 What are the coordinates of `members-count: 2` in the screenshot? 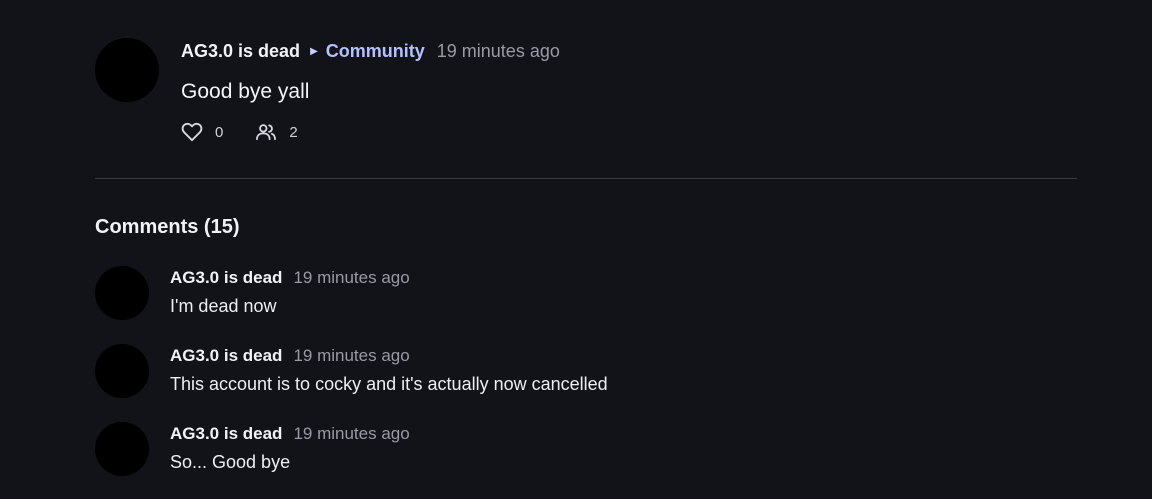 It's located at (293, 132).